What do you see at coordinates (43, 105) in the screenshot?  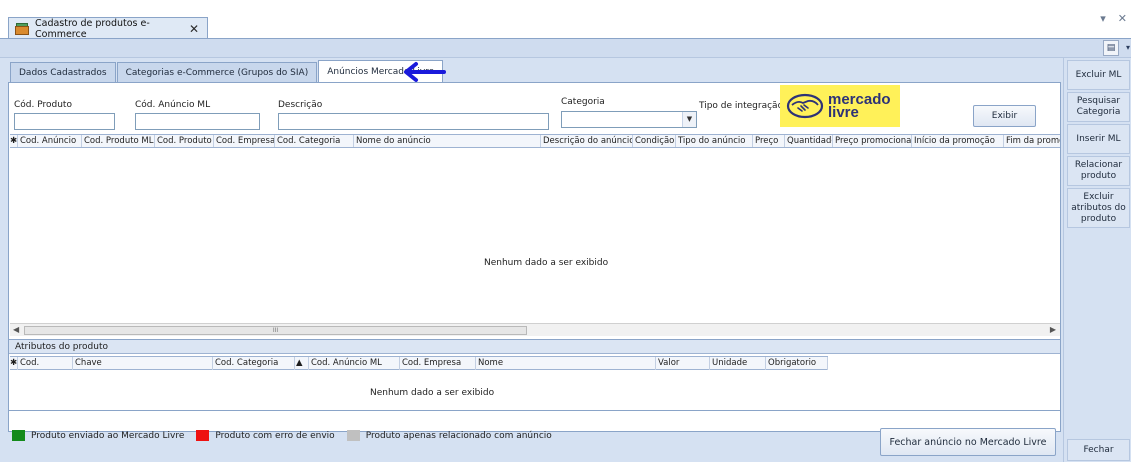 I see `cod-produto-label: Cód. Produto` at bounding box center [43, 105].